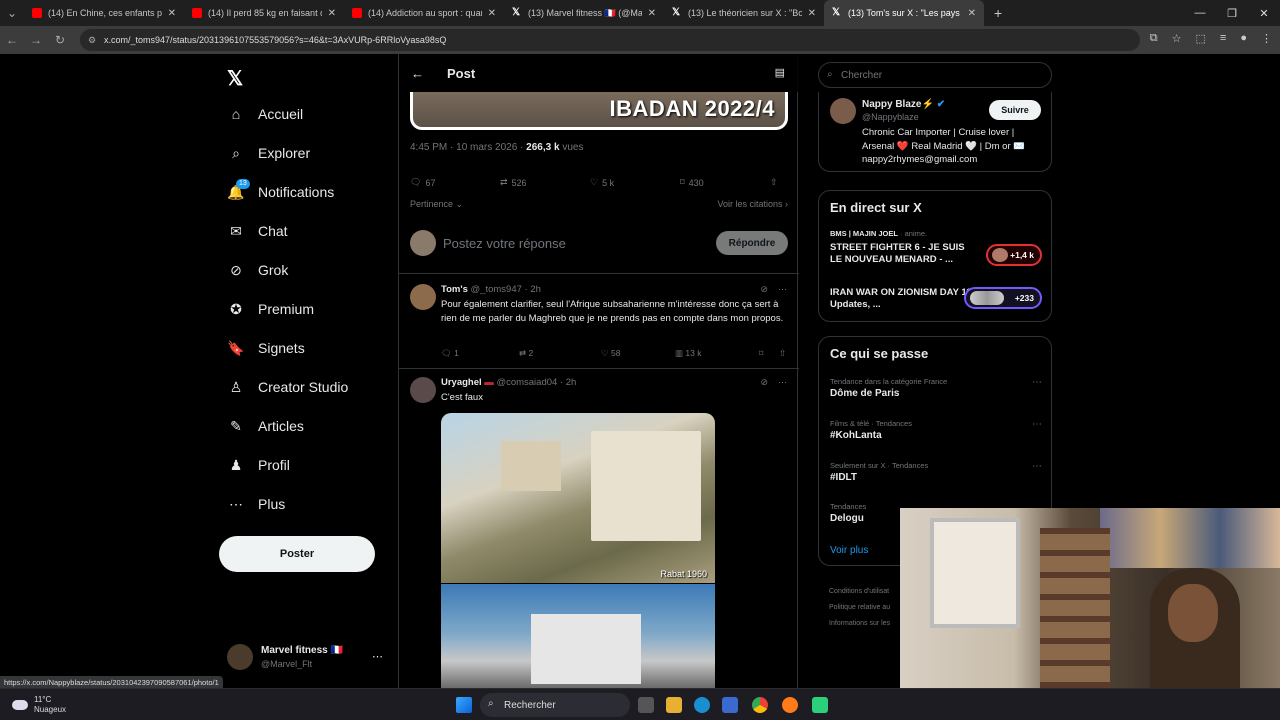 This screenshot has width=1280, height=720. Describe the element at coordinates (752, 243) in the screenshot. I see `reply-button: Répondre` at that location.